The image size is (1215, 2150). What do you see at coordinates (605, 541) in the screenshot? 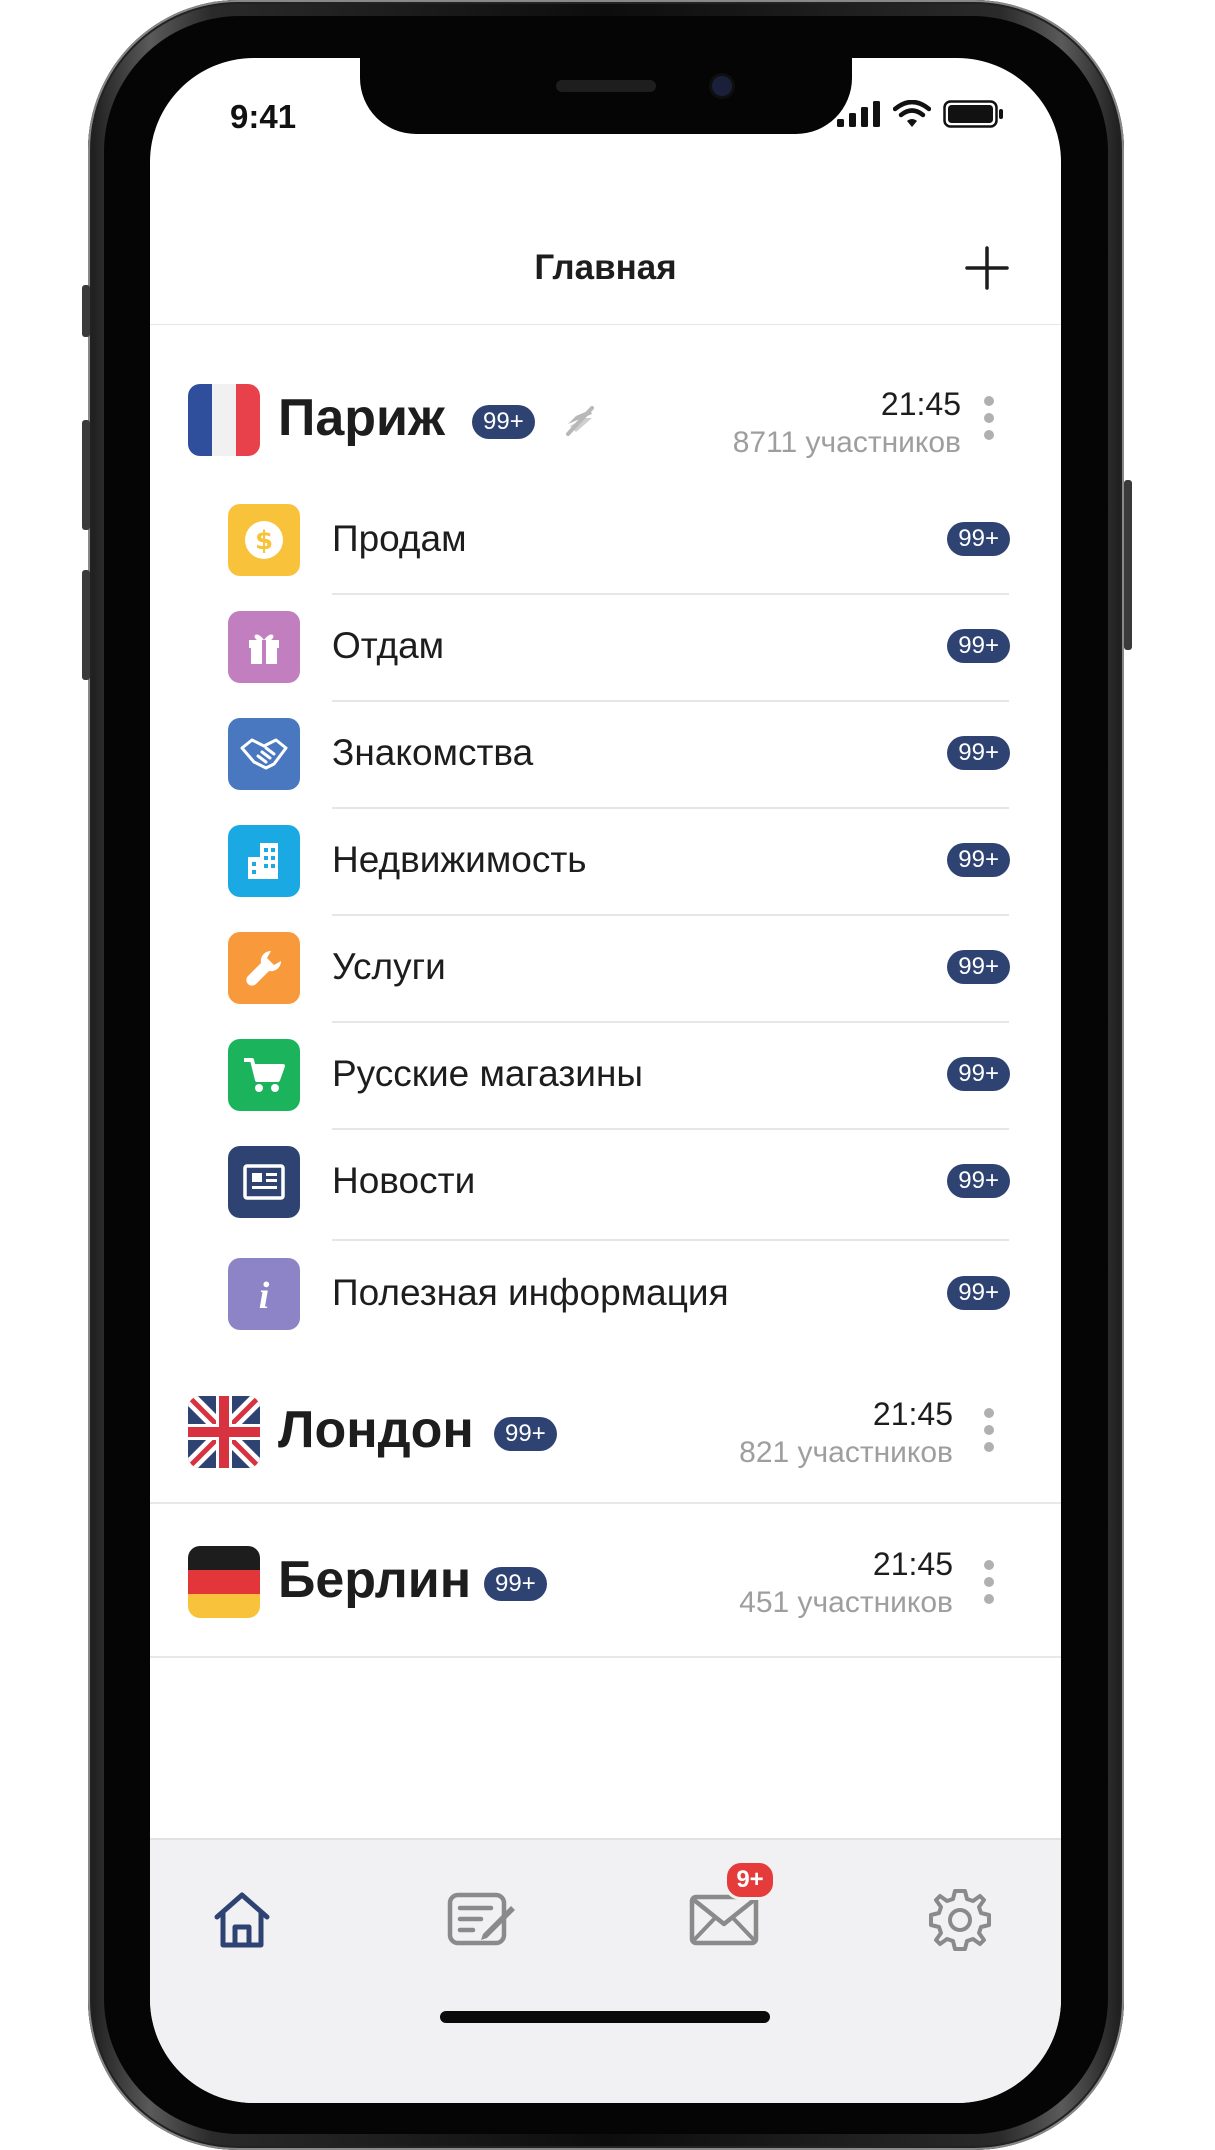
I see `category-item-prodam: $ Продам 99+` at bounding box center [605, 541].